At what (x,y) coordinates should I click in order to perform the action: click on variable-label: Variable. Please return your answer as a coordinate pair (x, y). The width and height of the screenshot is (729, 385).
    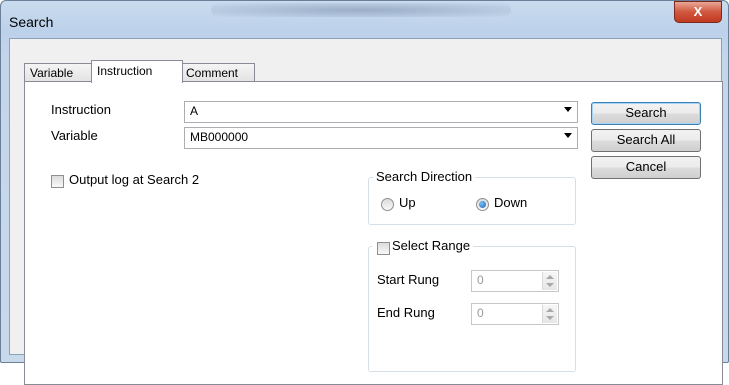
    Looking at the image, I should click on (74, 135).